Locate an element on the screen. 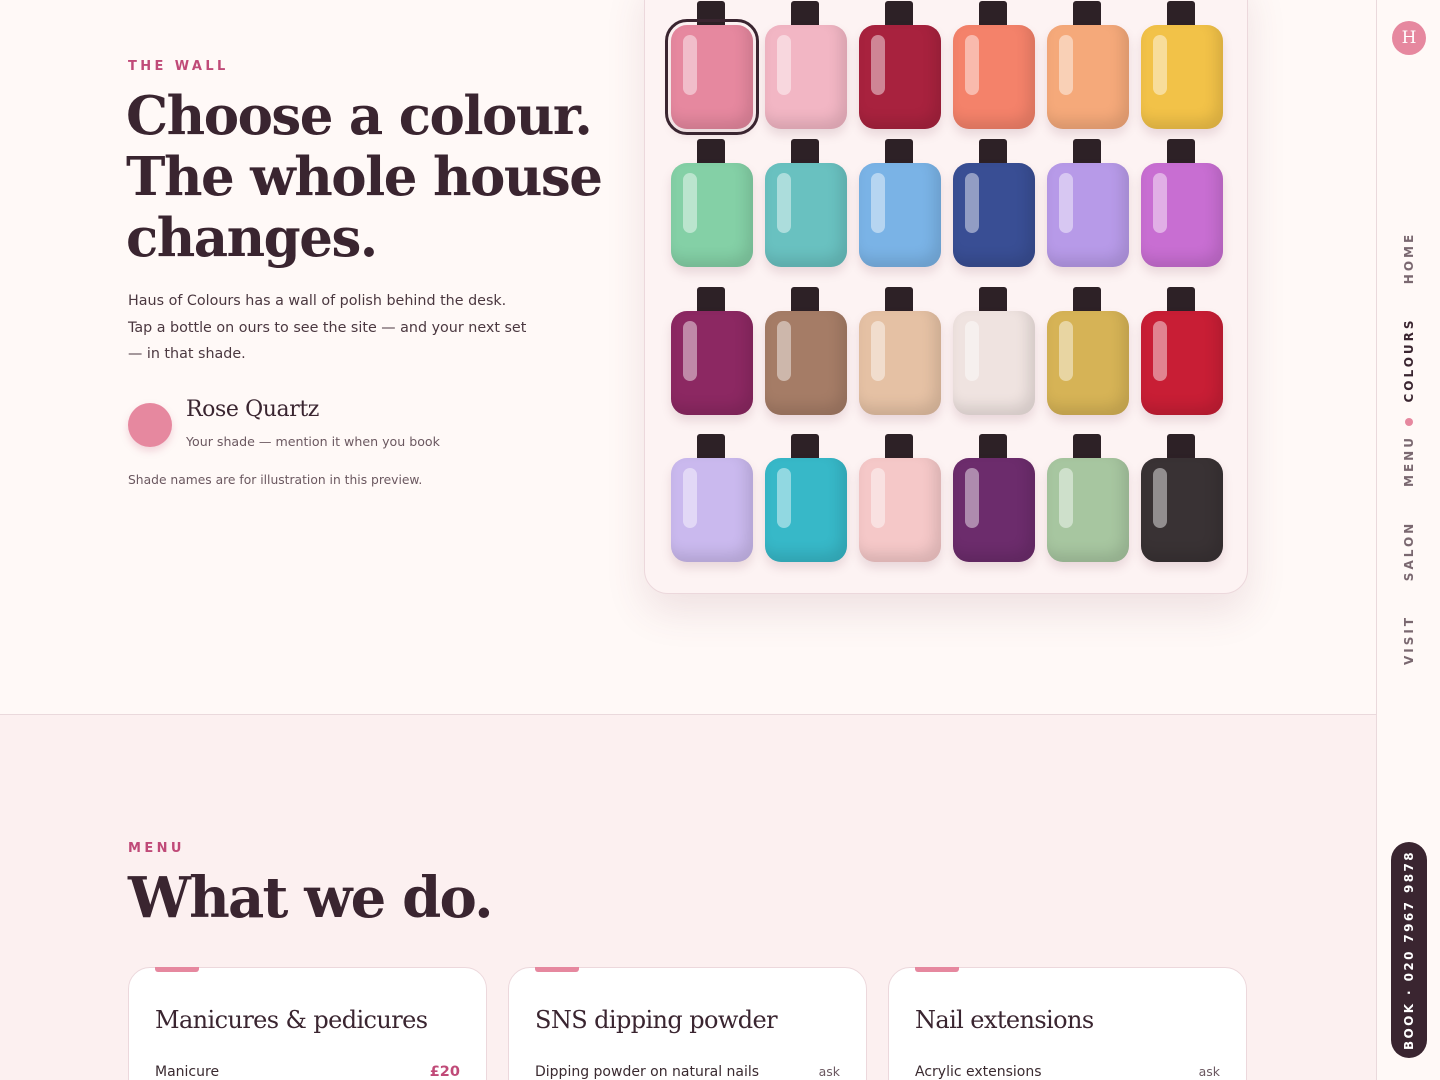  service-card-manicures: Manicures & pedicures Manicure £20 is located at coordinates (307, 1023).